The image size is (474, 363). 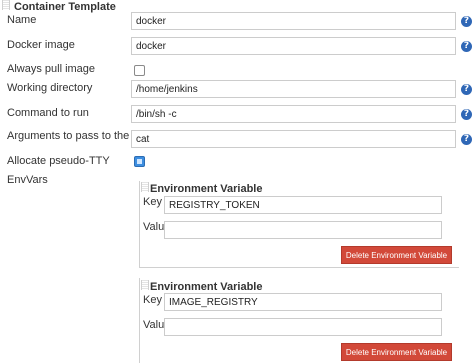 I want to click on envvars-label: EnvVars, so click(x=27, y=180).